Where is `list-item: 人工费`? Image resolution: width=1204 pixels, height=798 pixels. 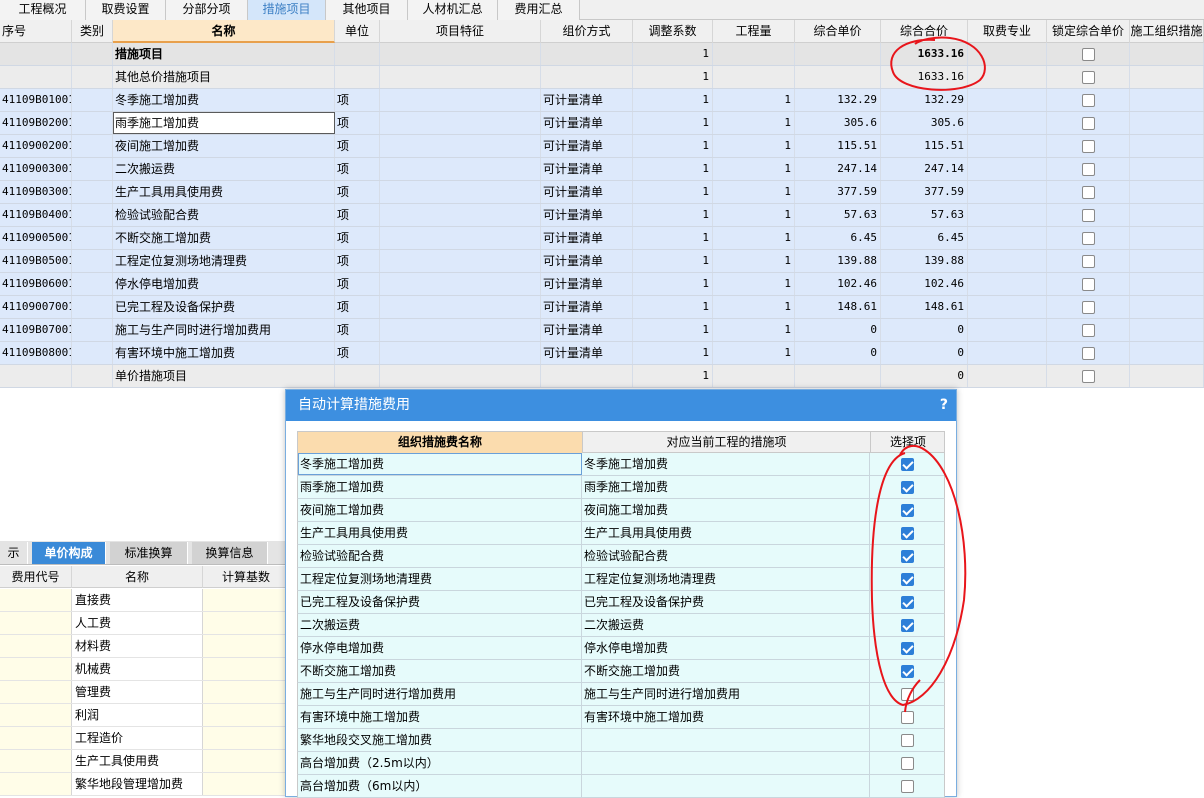
list-item: 人工费 is located at coordinates (145, 623).